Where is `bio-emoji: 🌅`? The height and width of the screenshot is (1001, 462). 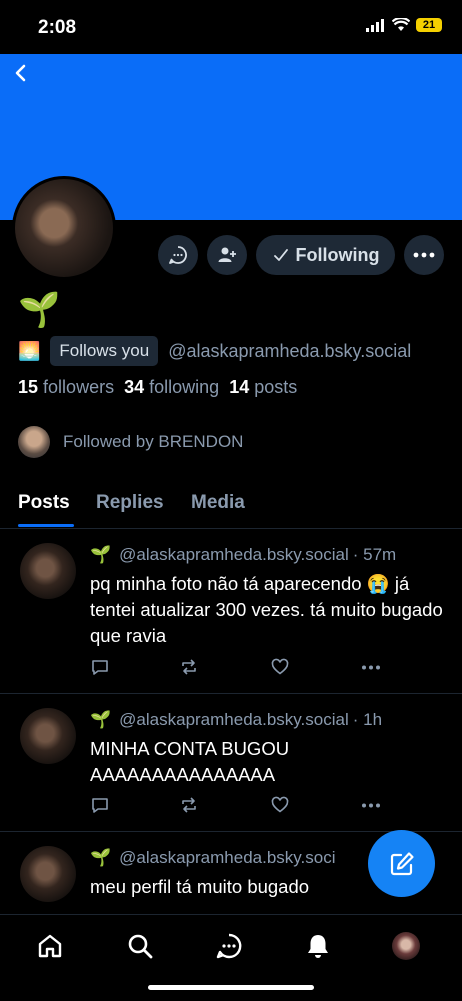 bio-emoji: 🌅 is located at coordinates (29, 350).